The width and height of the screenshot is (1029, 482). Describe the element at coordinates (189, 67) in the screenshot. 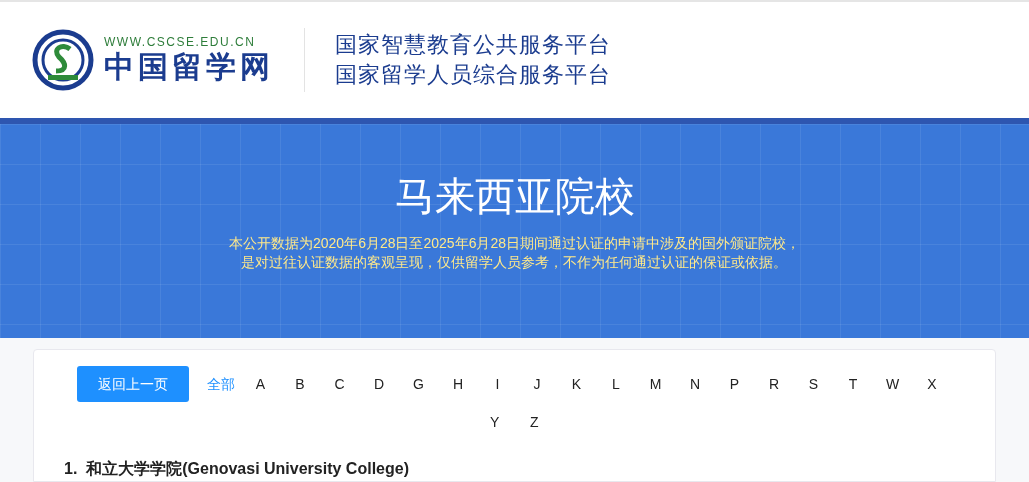

I see `logo-name: 中国留学网` at that location.